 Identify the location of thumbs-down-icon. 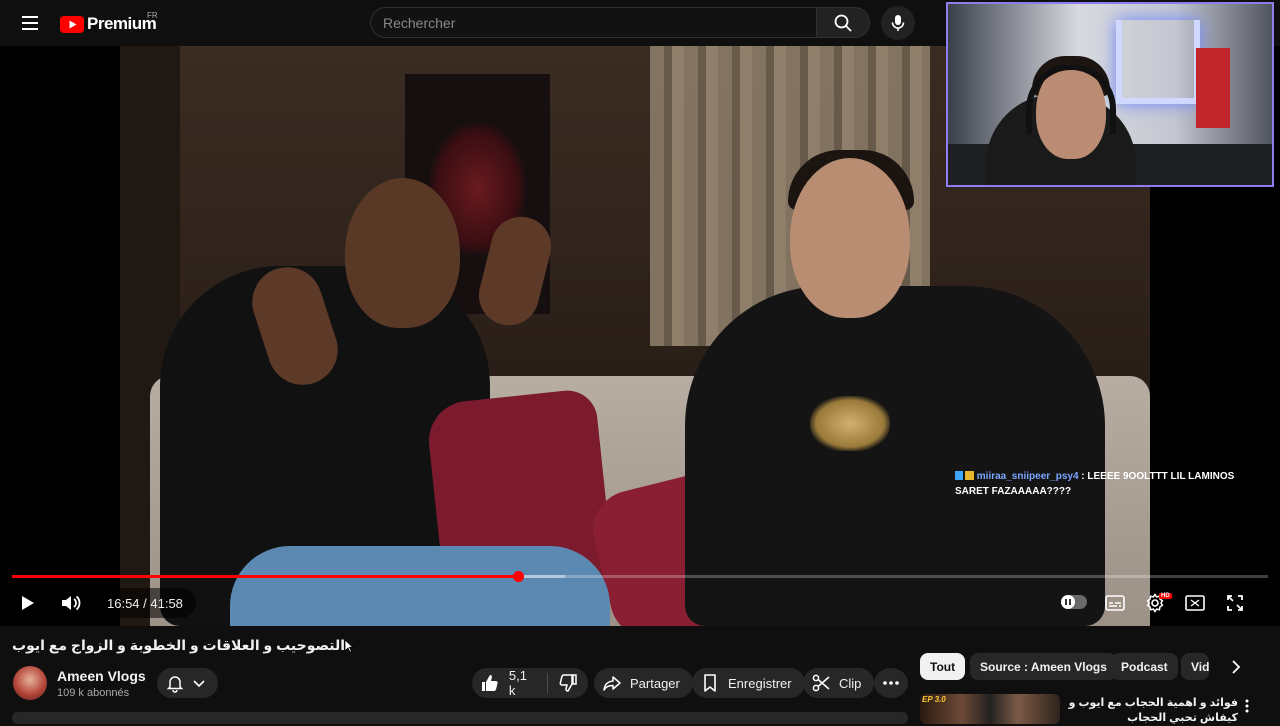
(568, 683).